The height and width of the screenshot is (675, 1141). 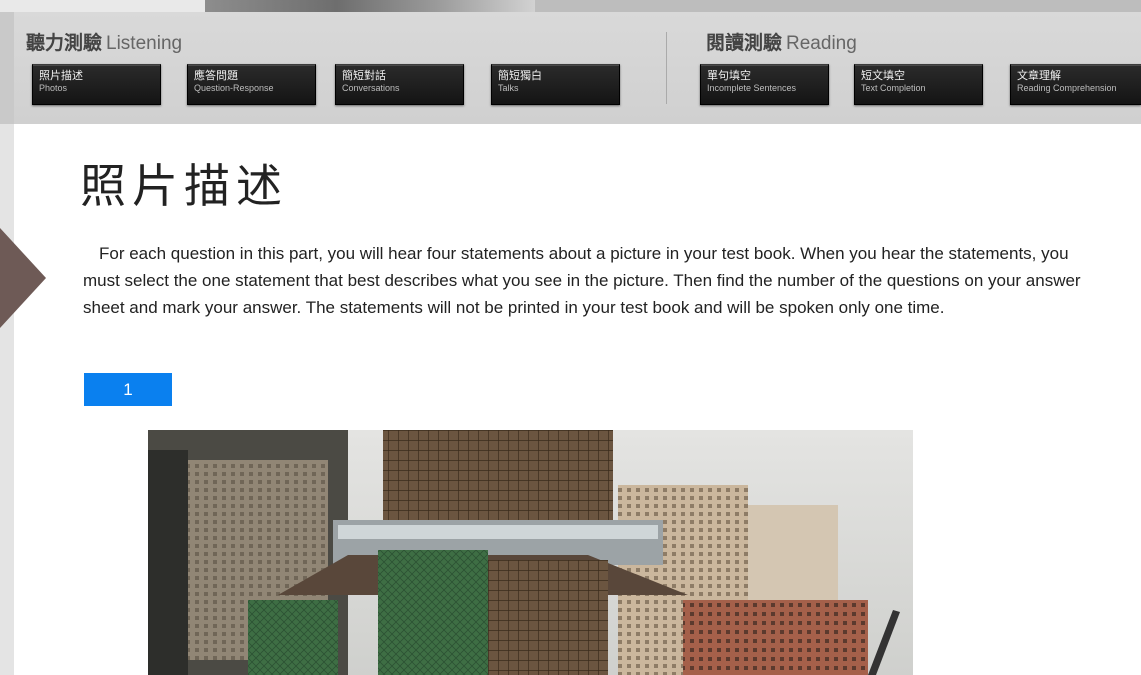 I want to click on nav-button-conversations: 簡短對話 Conversations, so click(x=399, y=84).